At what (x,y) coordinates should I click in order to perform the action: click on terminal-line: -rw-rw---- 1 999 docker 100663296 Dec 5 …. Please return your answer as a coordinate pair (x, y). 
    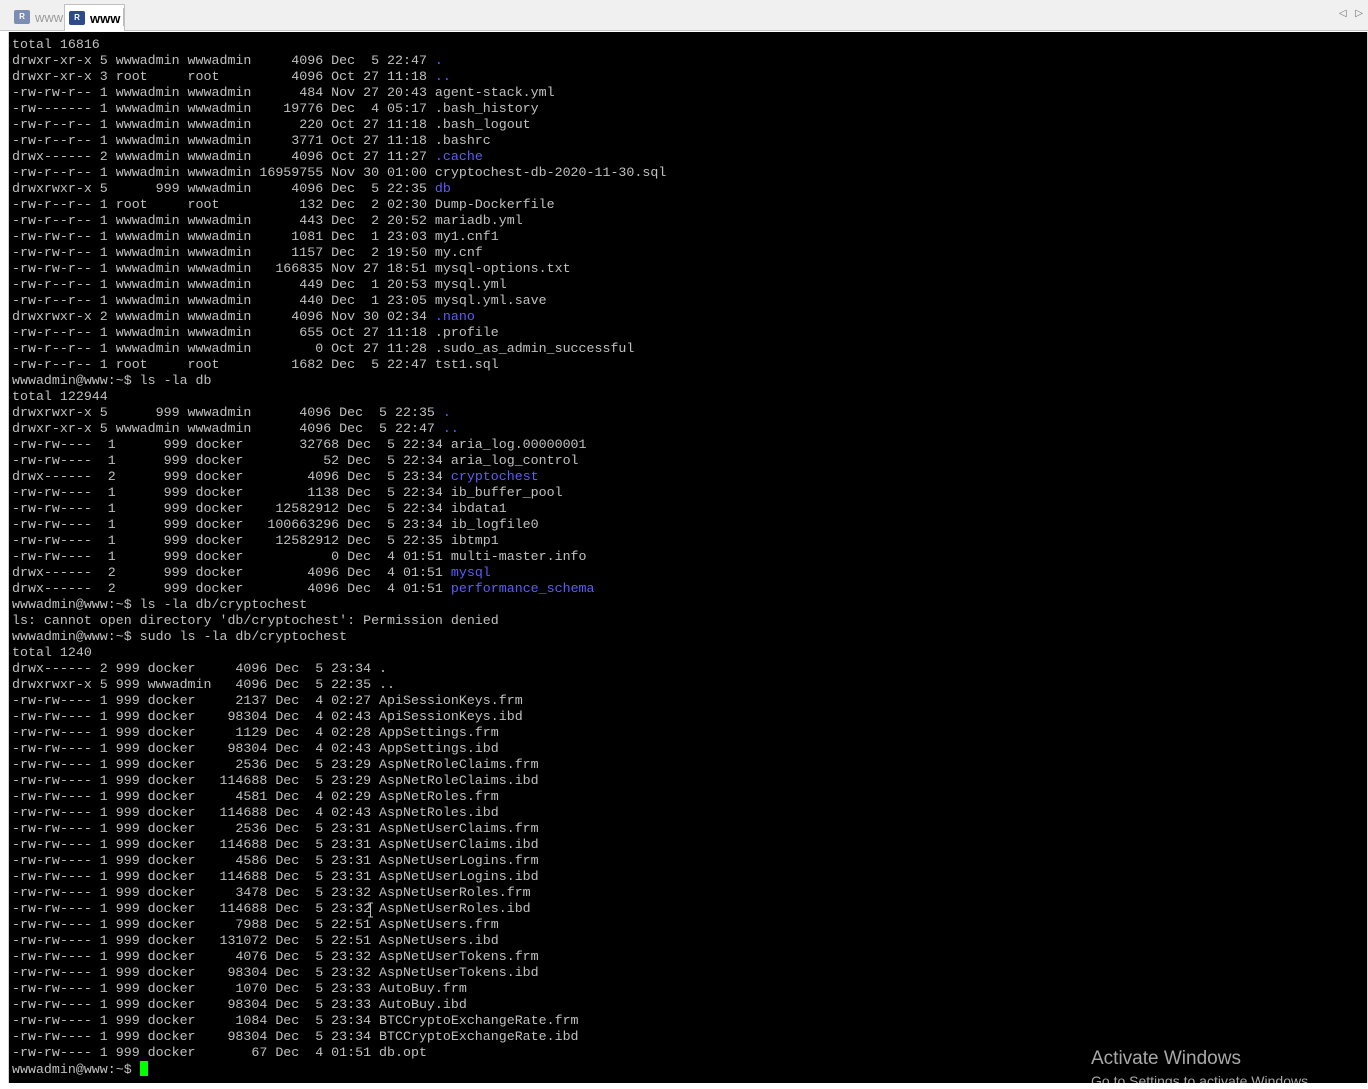
    Looking at the image, I should click on (339, 525).